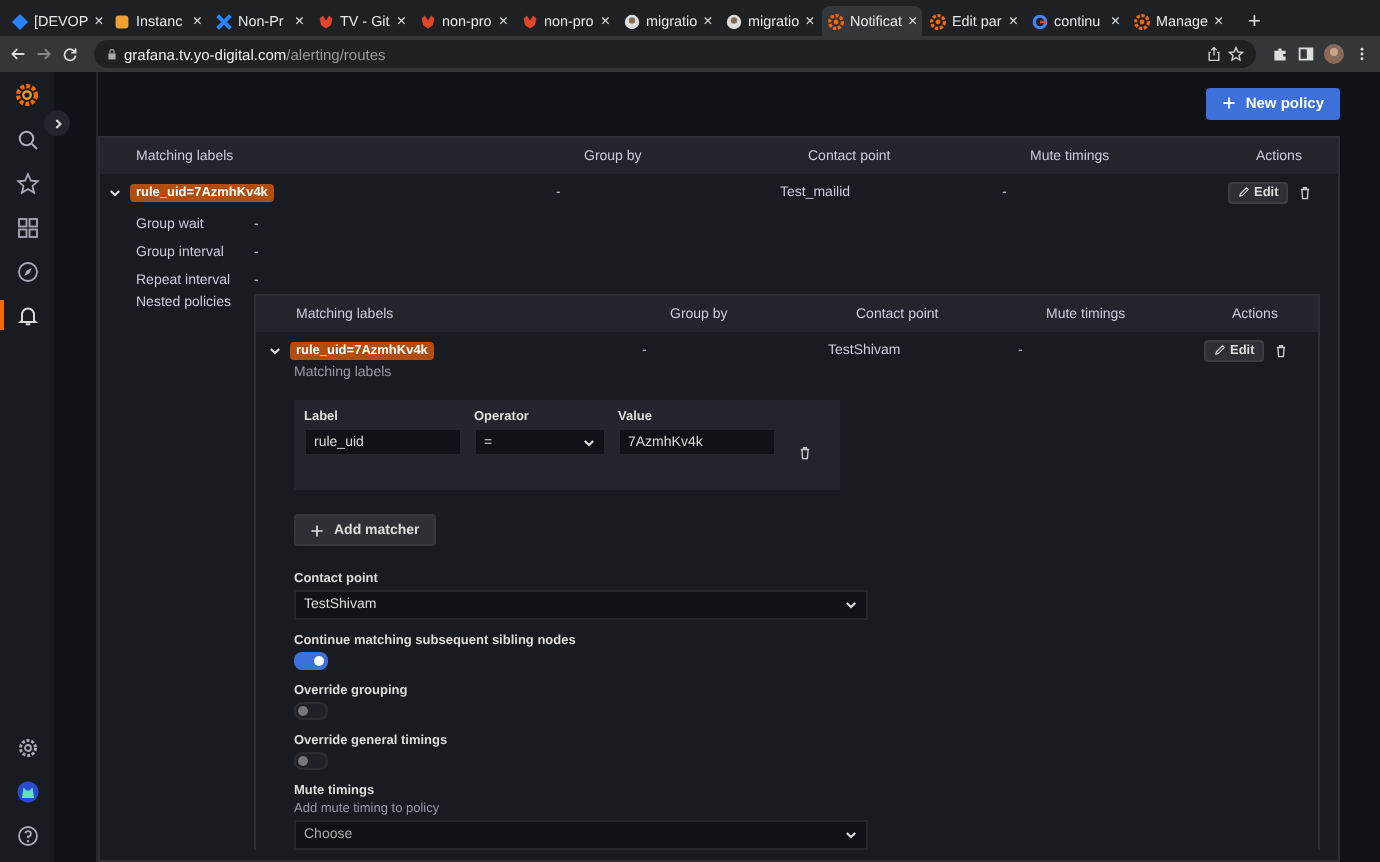 Image resolution: width=1380 pixels, height=862 pixels. I want to click on search-icon, so click(27, 139).